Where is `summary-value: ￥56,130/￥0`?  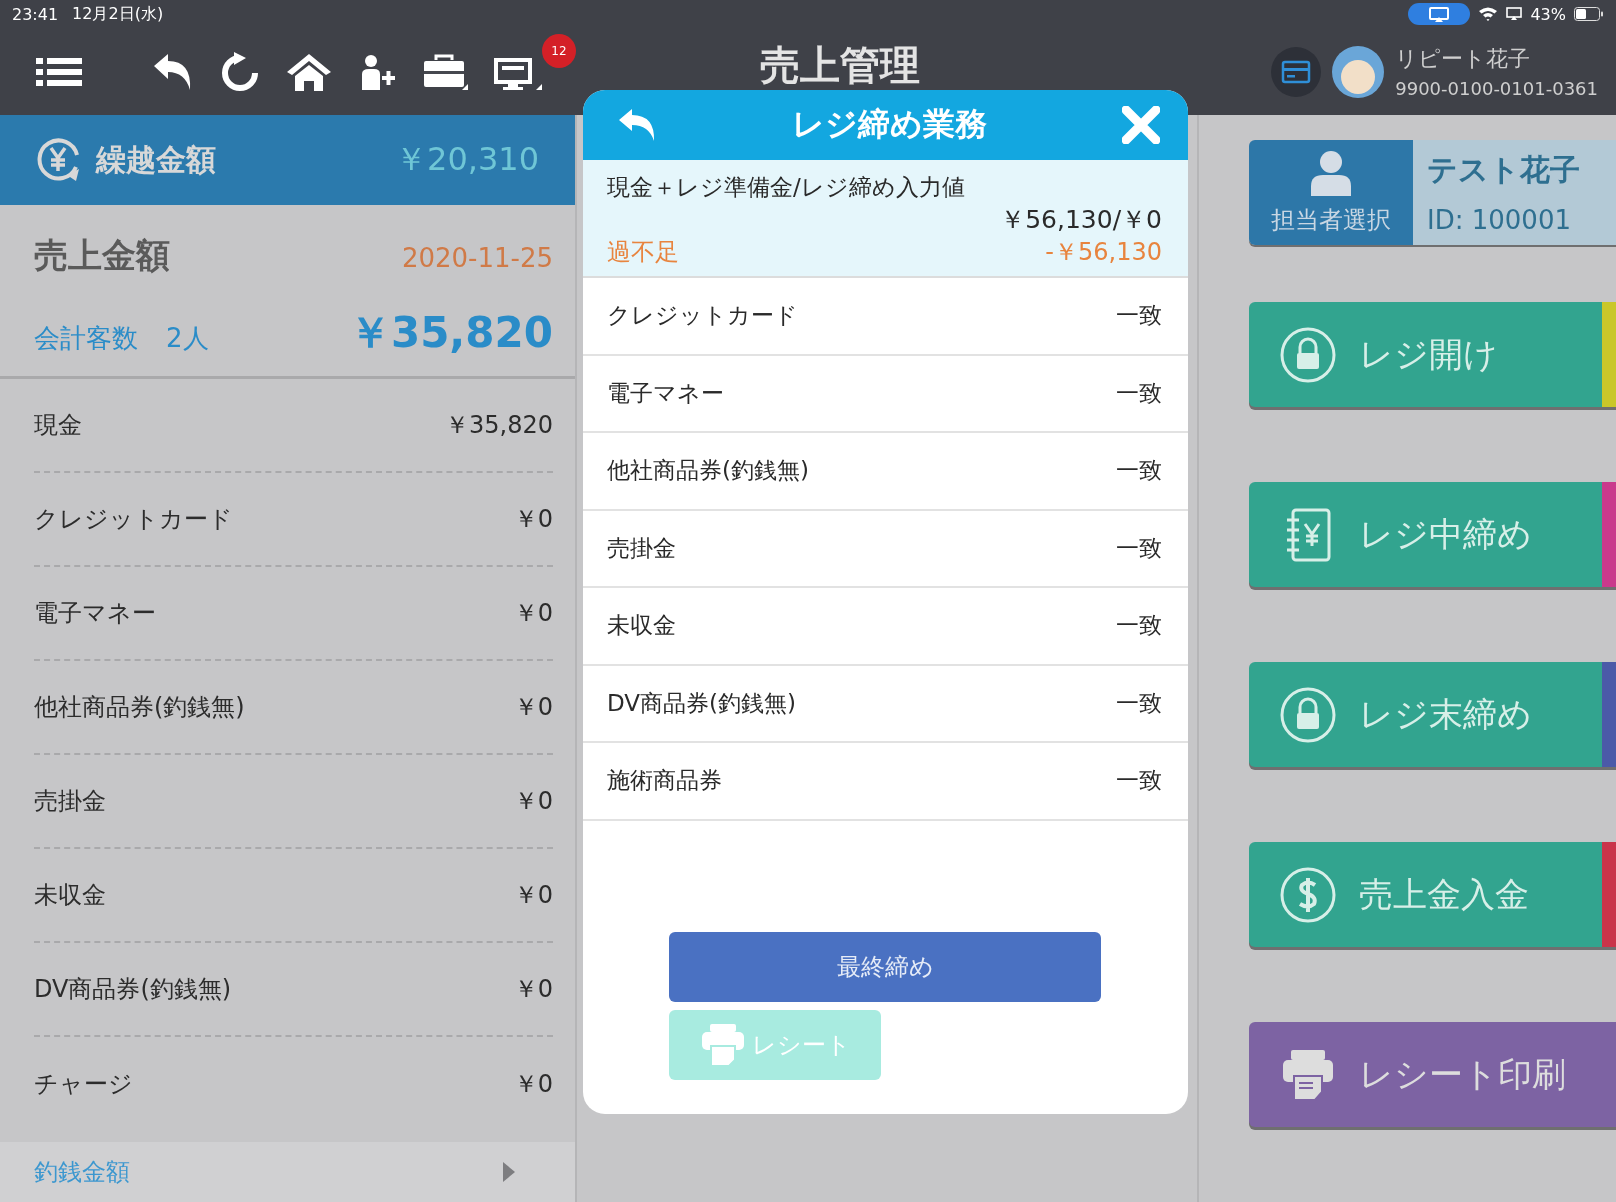 summary-value: ￥56,130/￥0 is located at coordinates (1081, 220).